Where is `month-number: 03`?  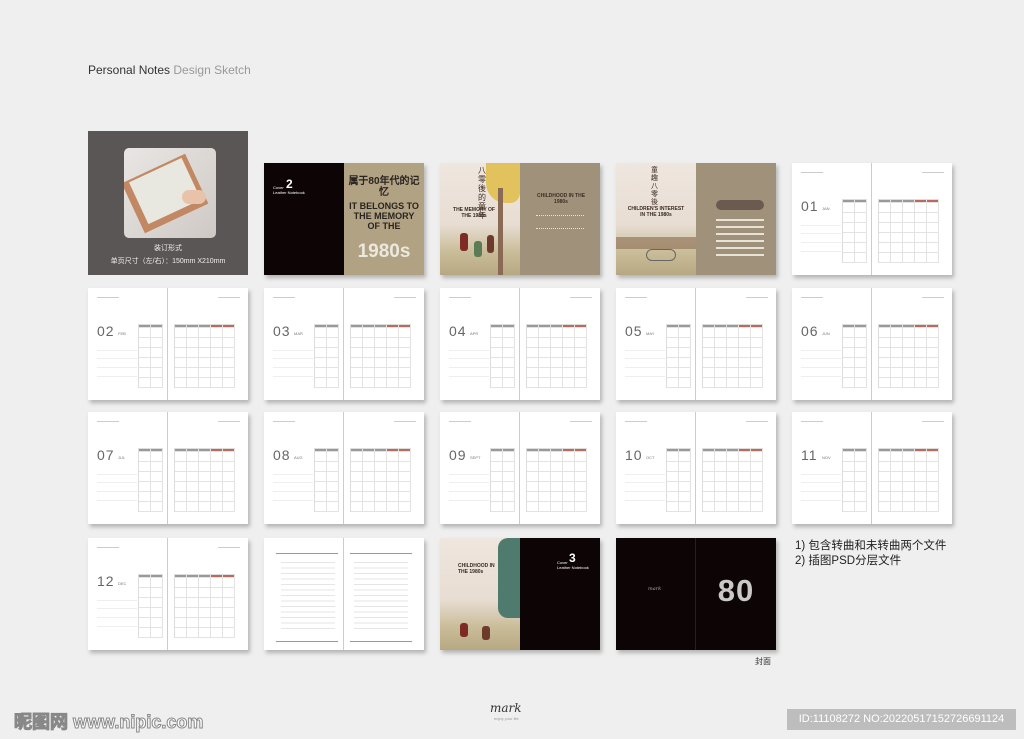
month-number: 03 is located at coordinates (282, 331).